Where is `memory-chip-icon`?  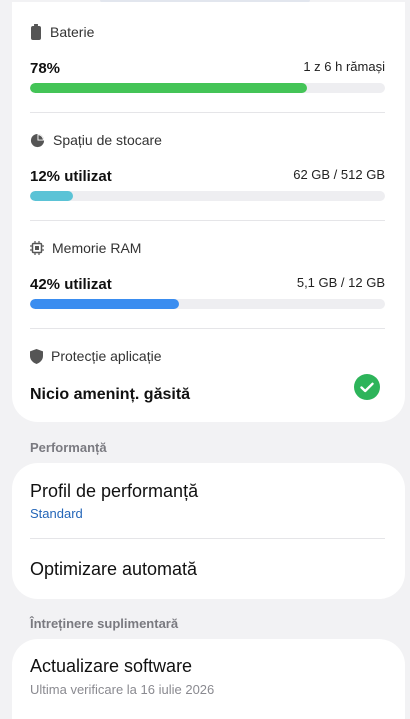 memory-chip-icon is located at coordinates (37, 248).